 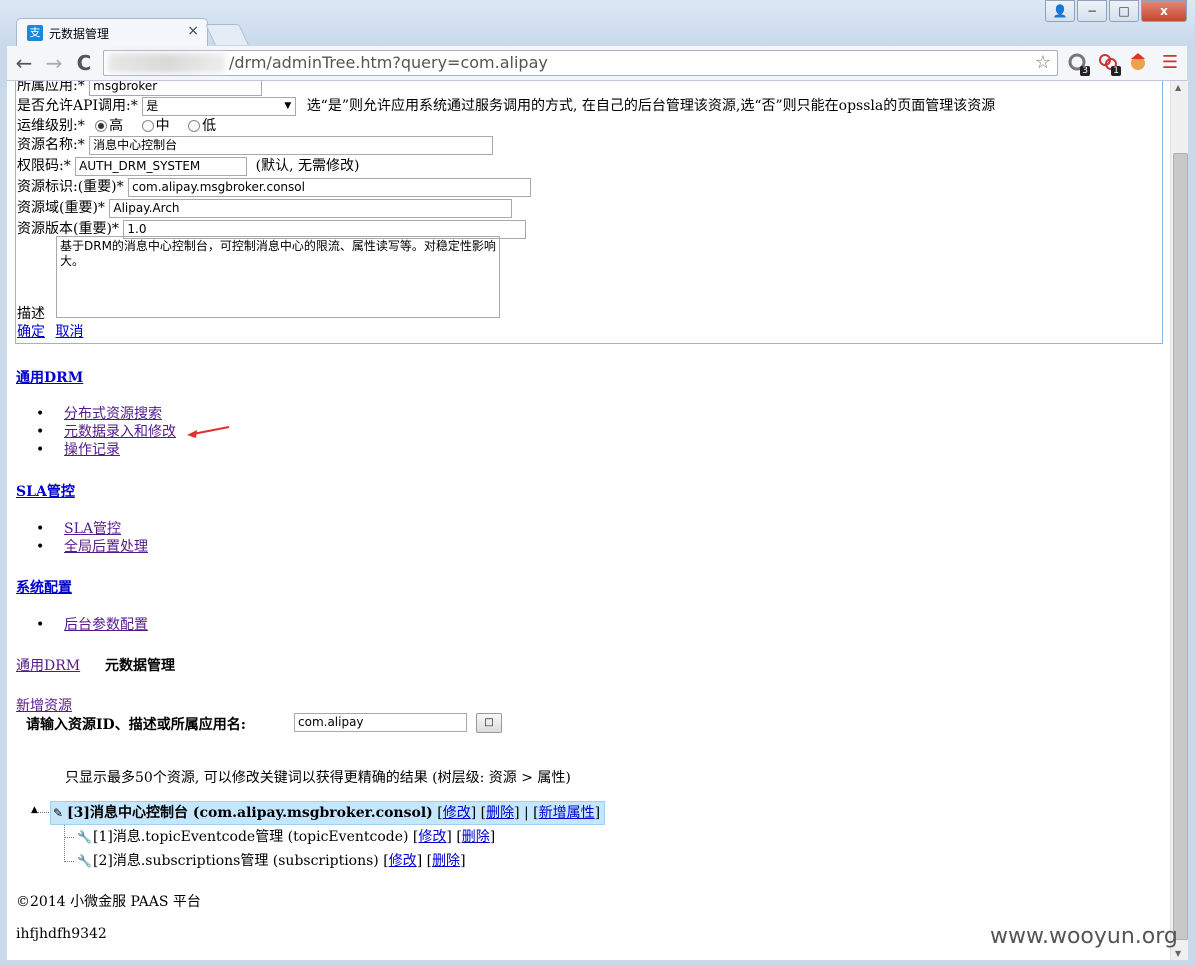 I want to click on level-radio-medium, so click(x=147, y=126).